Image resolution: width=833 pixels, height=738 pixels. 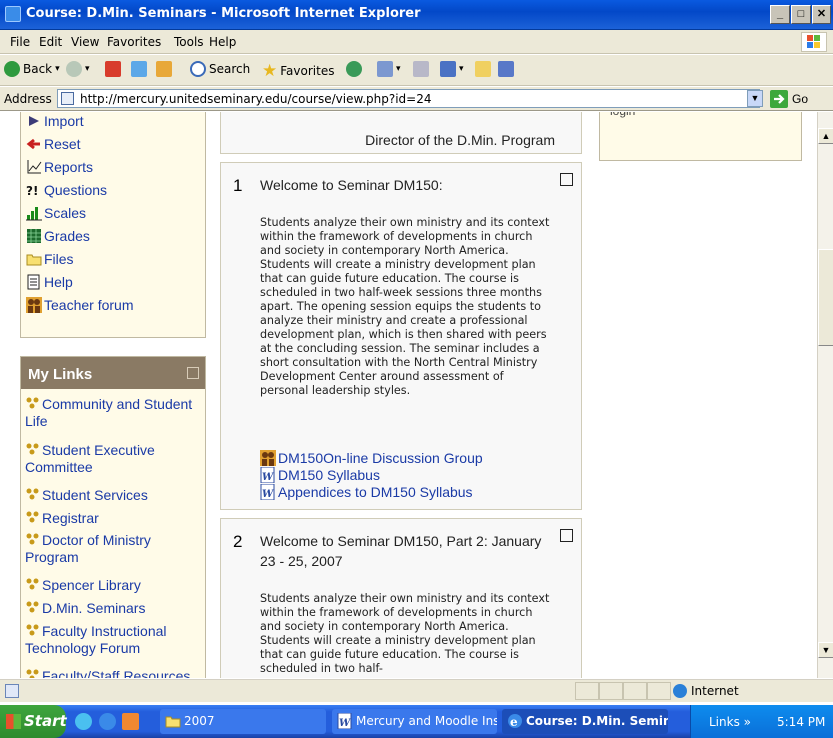 What do you see at coordinates (78, 69) in the screenshot?
I see `forward-button: ▾` at bounding box center [78, 69].